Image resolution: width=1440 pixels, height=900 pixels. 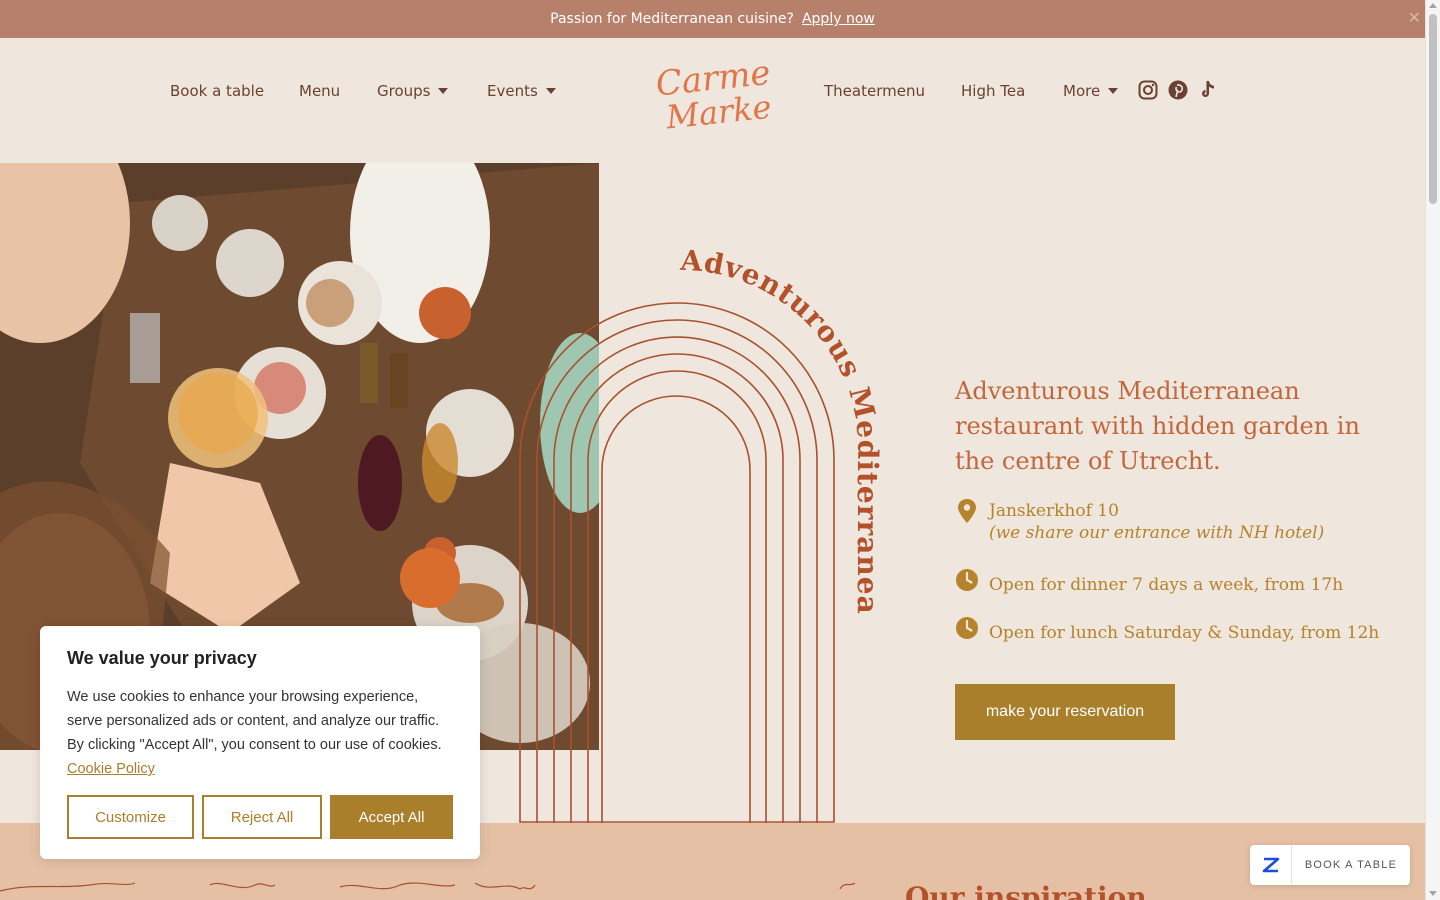 I want to click on nav-groups: Groups, so click(x=413, y=91).